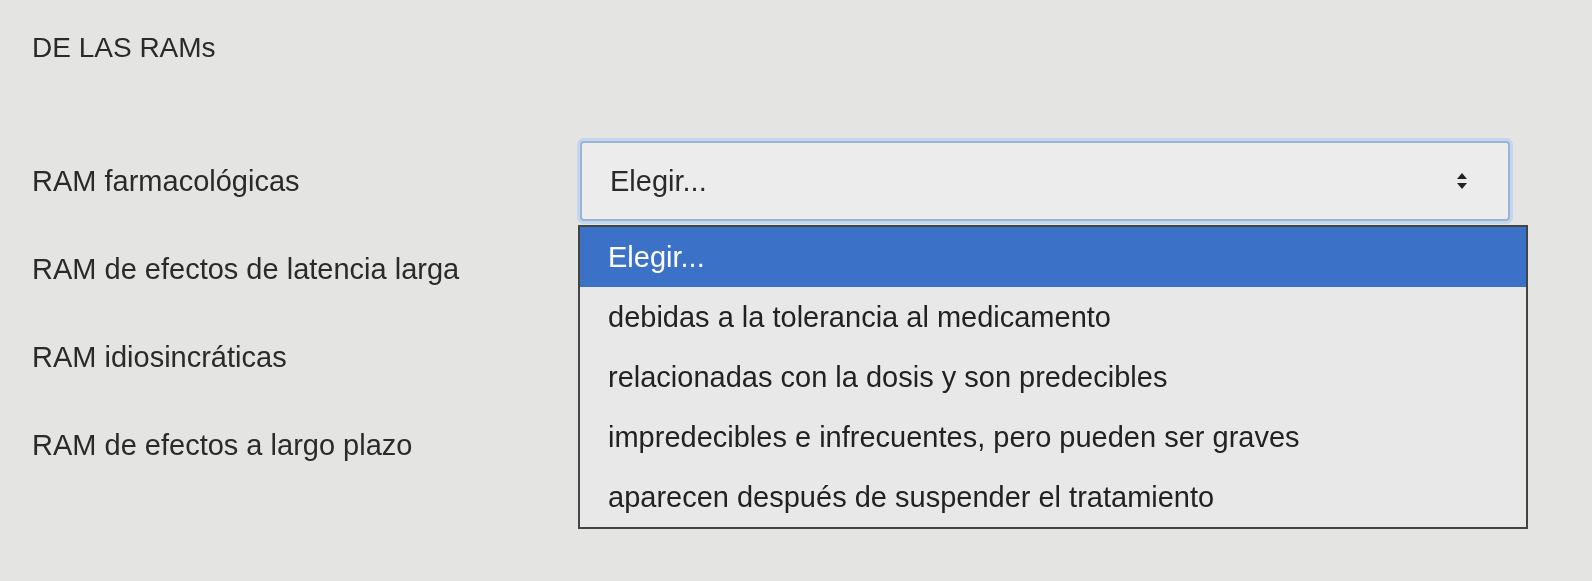 This screenshot has width=1592, height=581. I want to click on question-label: RAM idiosincráticas, so click(160, 357).